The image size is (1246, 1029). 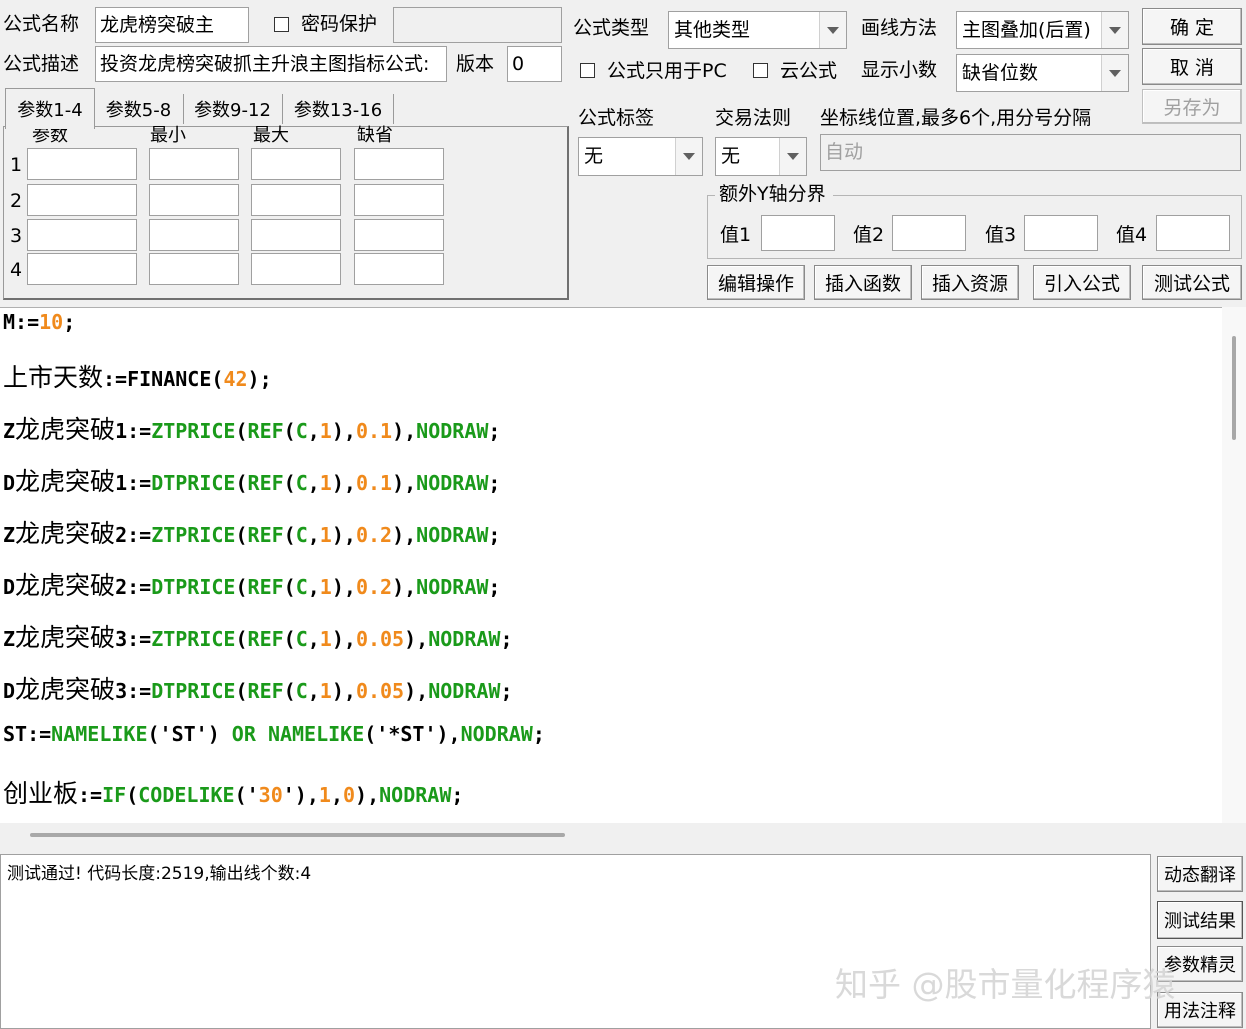 What do you see at coordinates (757, 30) in the screenshot?
I see `type-select: 其他类型` at bounding box center [757, 30].